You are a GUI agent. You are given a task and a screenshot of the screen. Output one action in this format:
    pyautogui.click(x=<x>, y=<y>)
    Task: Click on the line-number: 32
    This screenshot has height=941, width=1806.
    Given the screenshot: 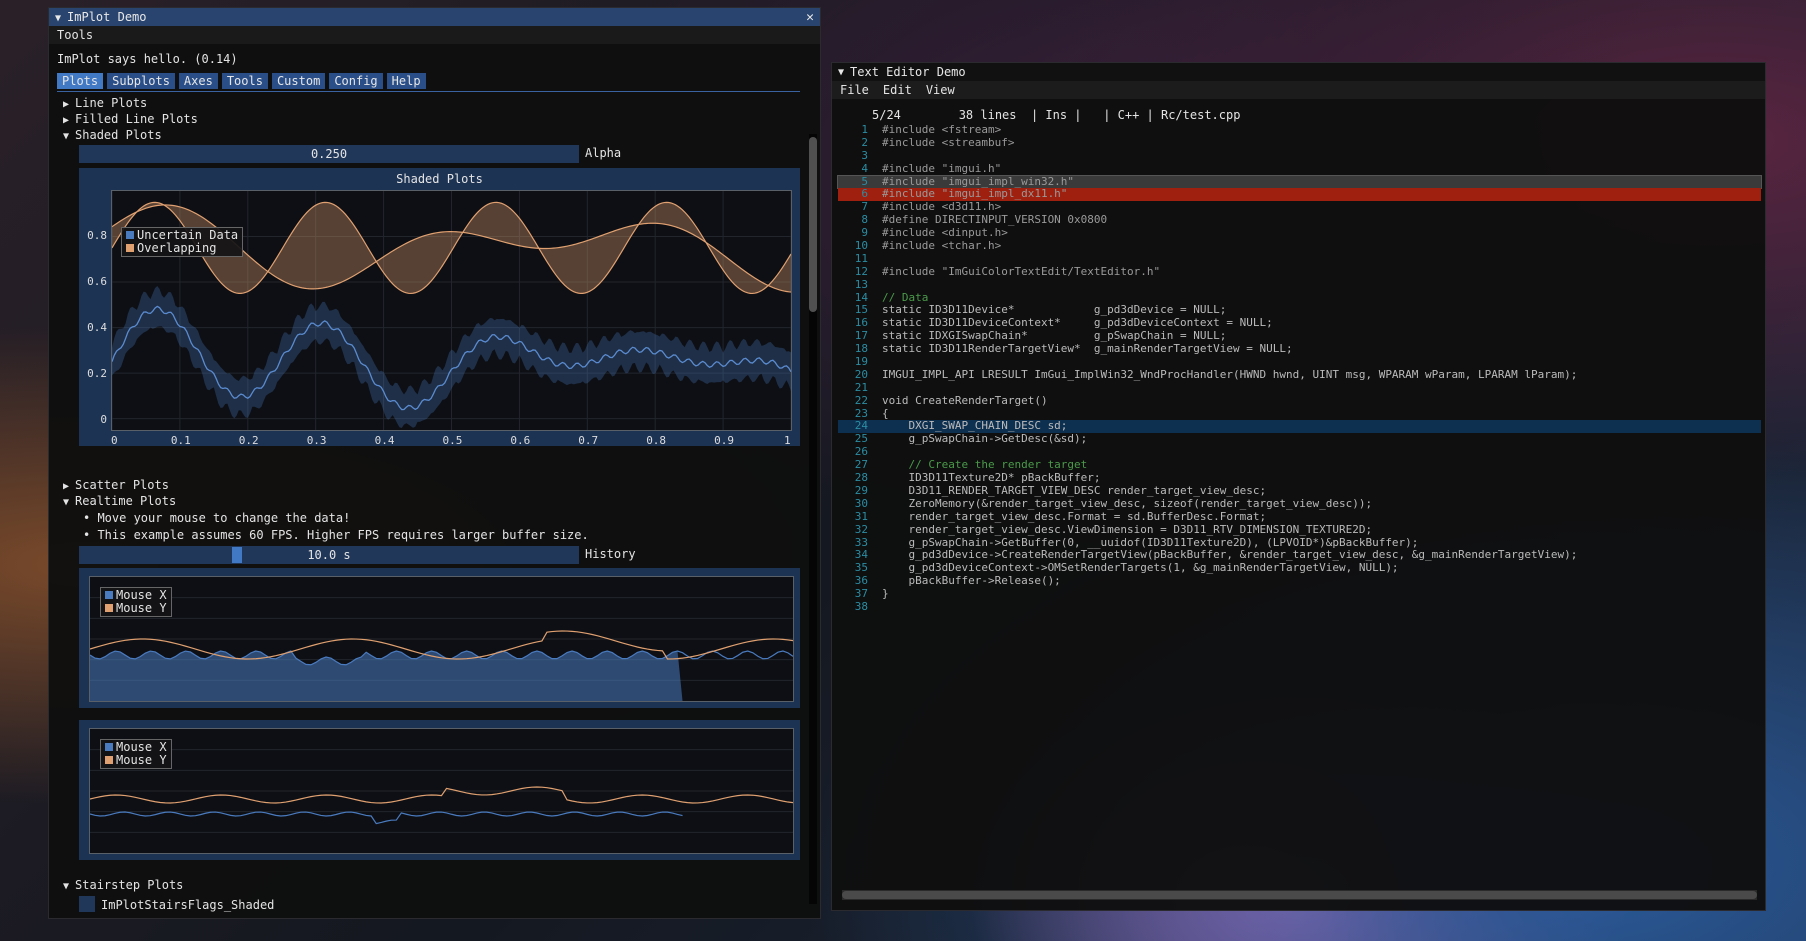 What is the action you would take?
    pyautogui.click(x=861, y=529)
    